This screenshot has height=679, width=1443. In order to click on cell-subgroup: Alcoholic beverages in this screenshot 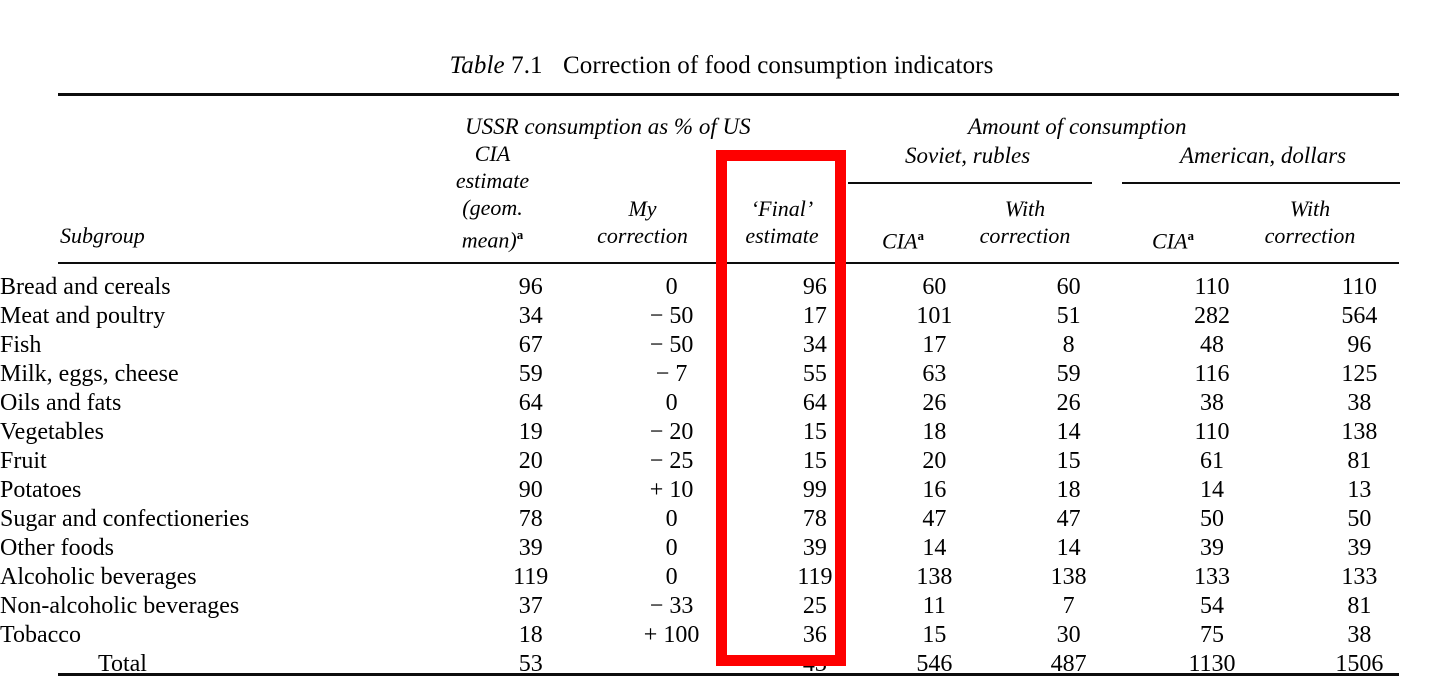, I will do `click(98, 577)`.